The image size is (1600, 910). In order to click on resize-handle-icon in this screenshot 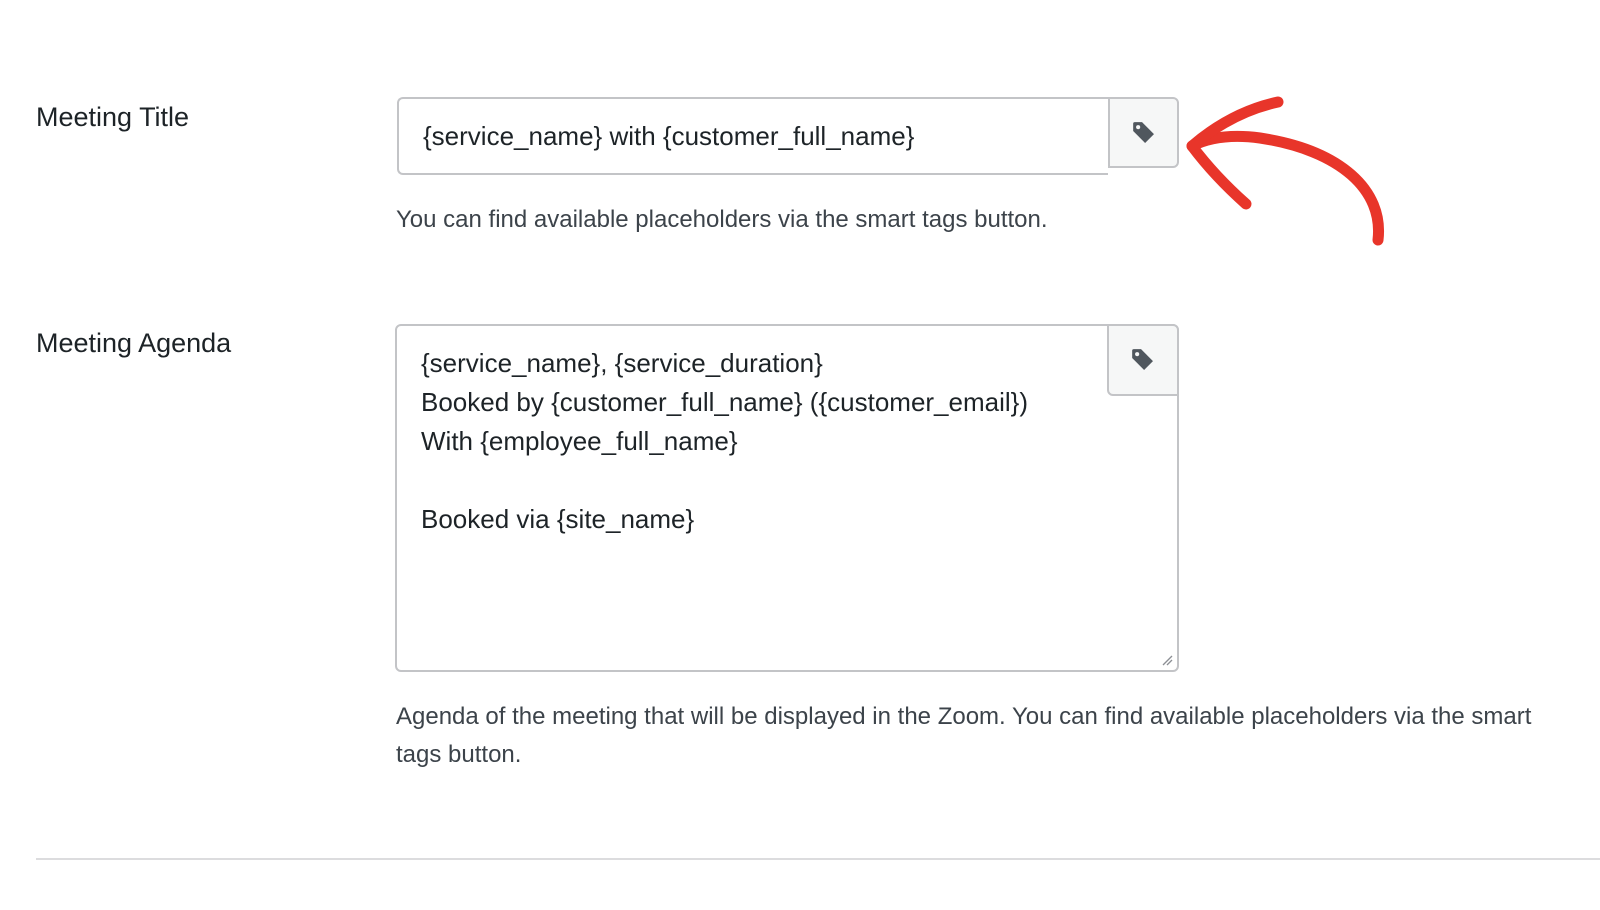, I will do `click(1167, 660)`.